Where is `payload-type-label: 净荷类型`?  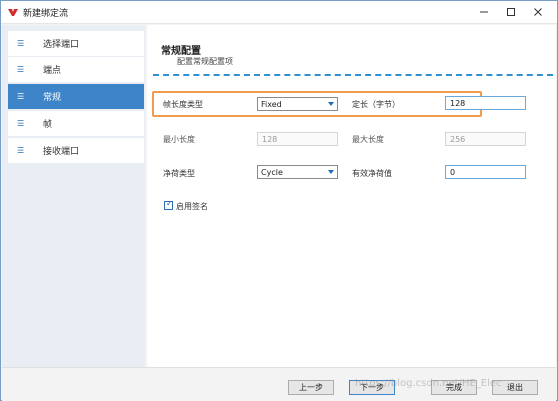 payload-type-label: 净荷类型 is located at coordinates (179, 173).